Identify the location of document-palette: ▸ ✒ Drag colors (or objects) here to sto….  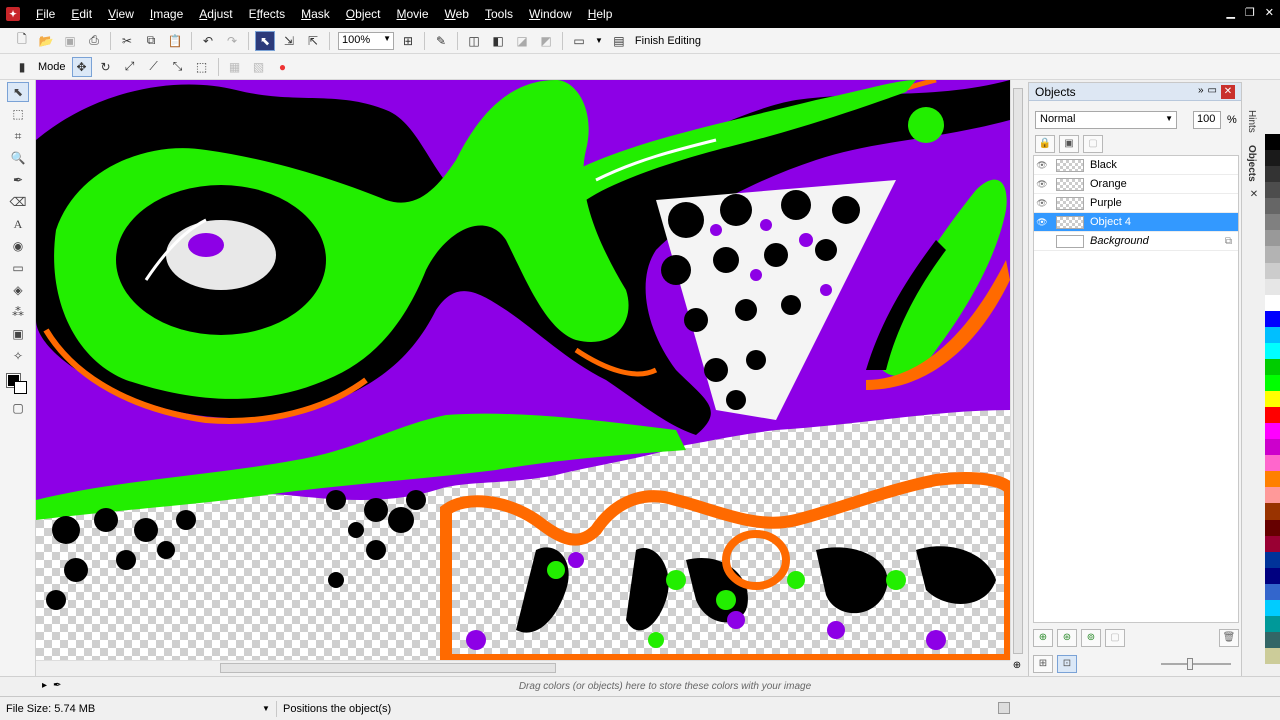
(640, 686).